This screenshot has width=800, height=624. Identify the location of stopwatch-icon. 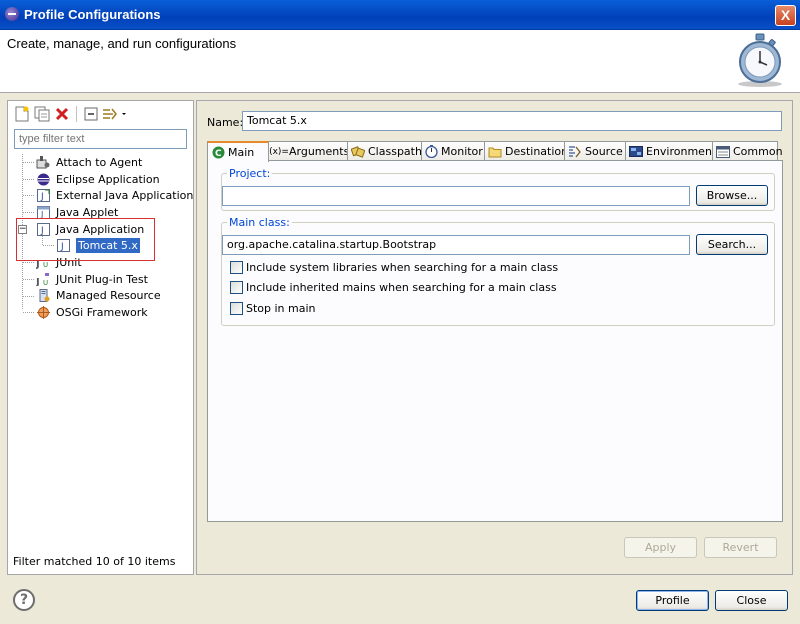
(760, 60).